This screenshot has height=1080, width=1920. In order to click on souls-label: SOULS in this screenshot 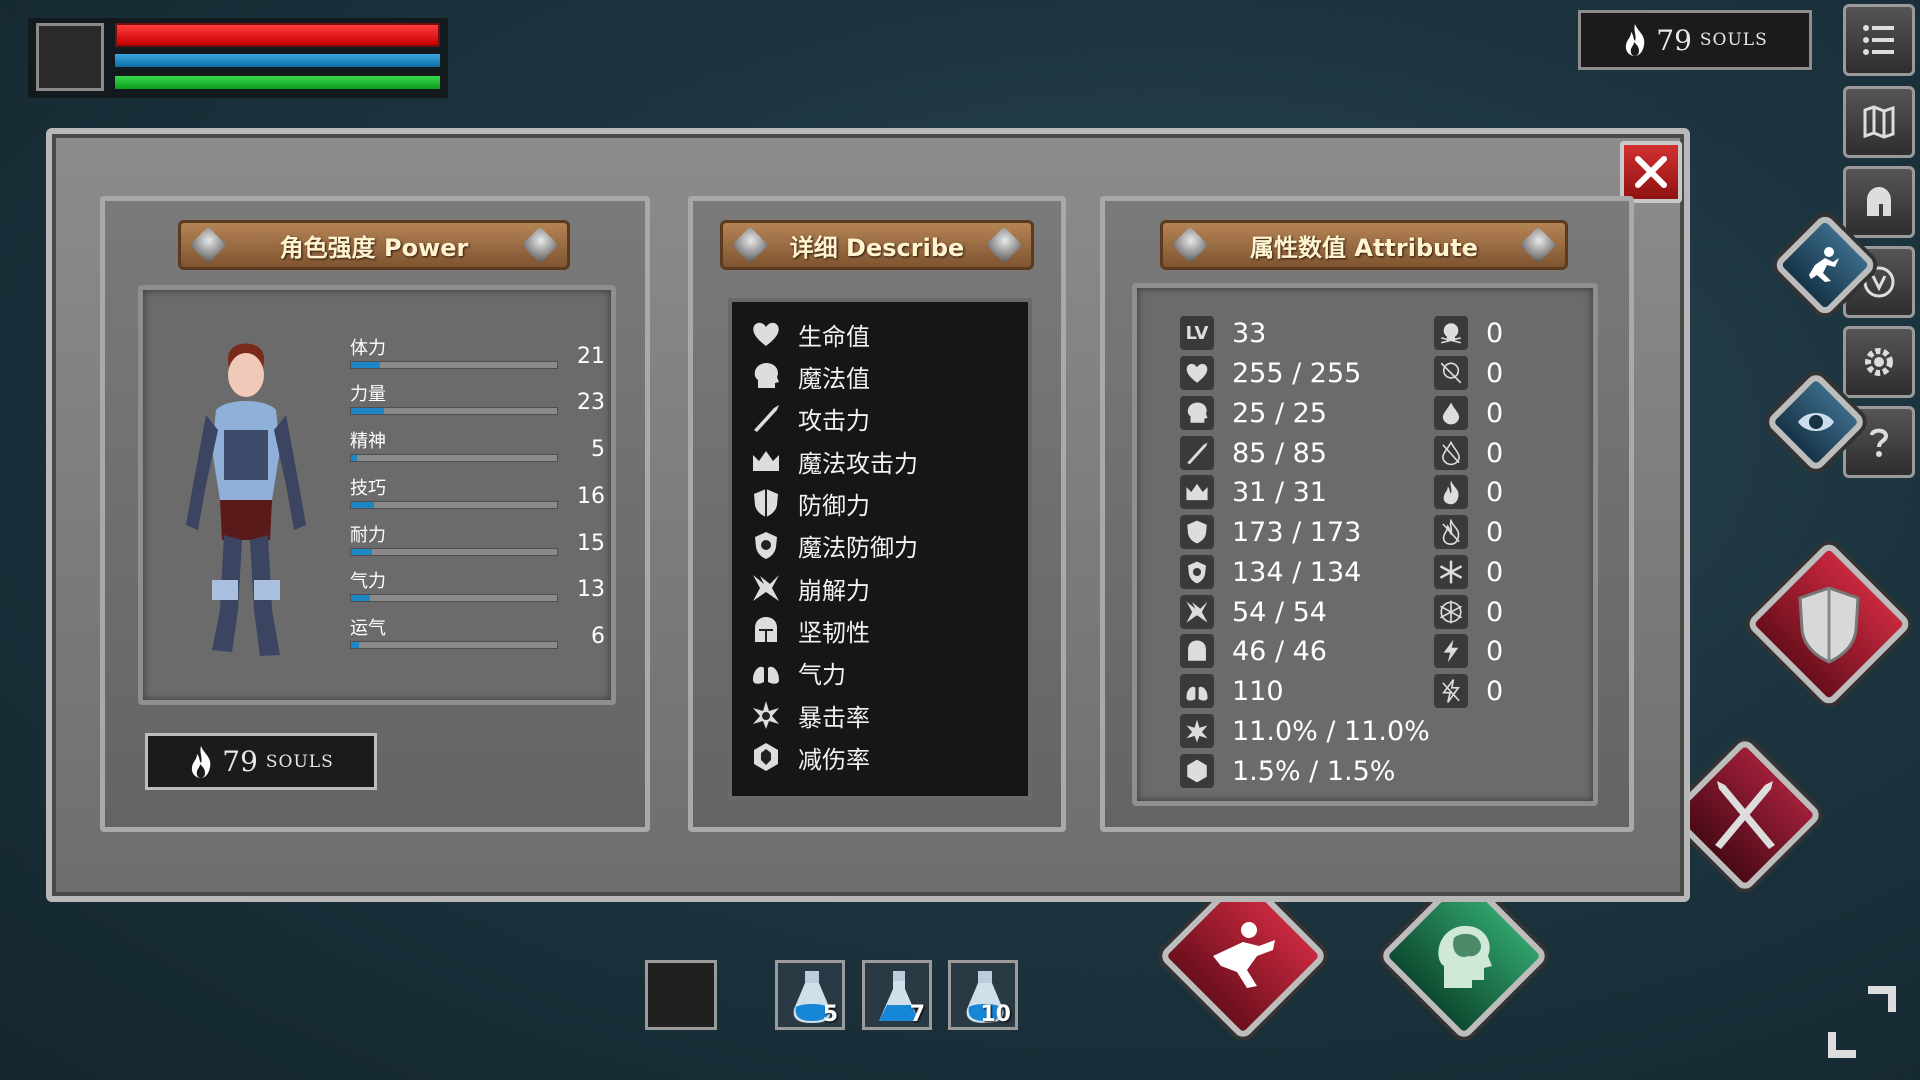, I will do `click(299, 761)`.